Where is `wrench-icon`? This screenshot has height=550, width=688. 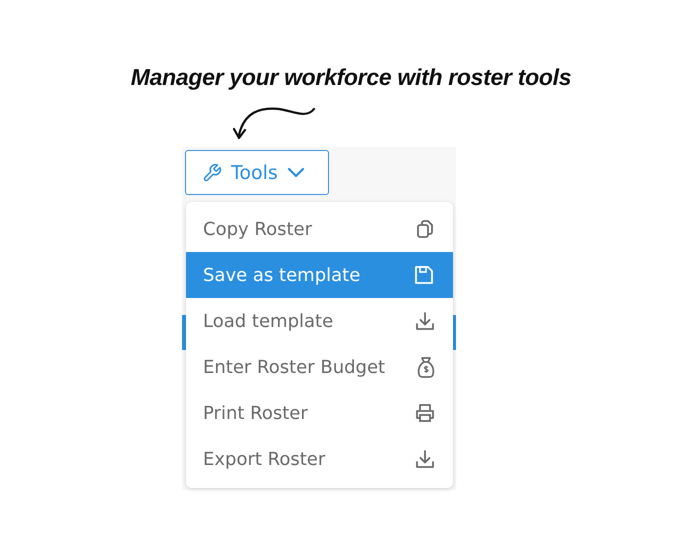 wrench-icon is located at coordinates (212, 172).